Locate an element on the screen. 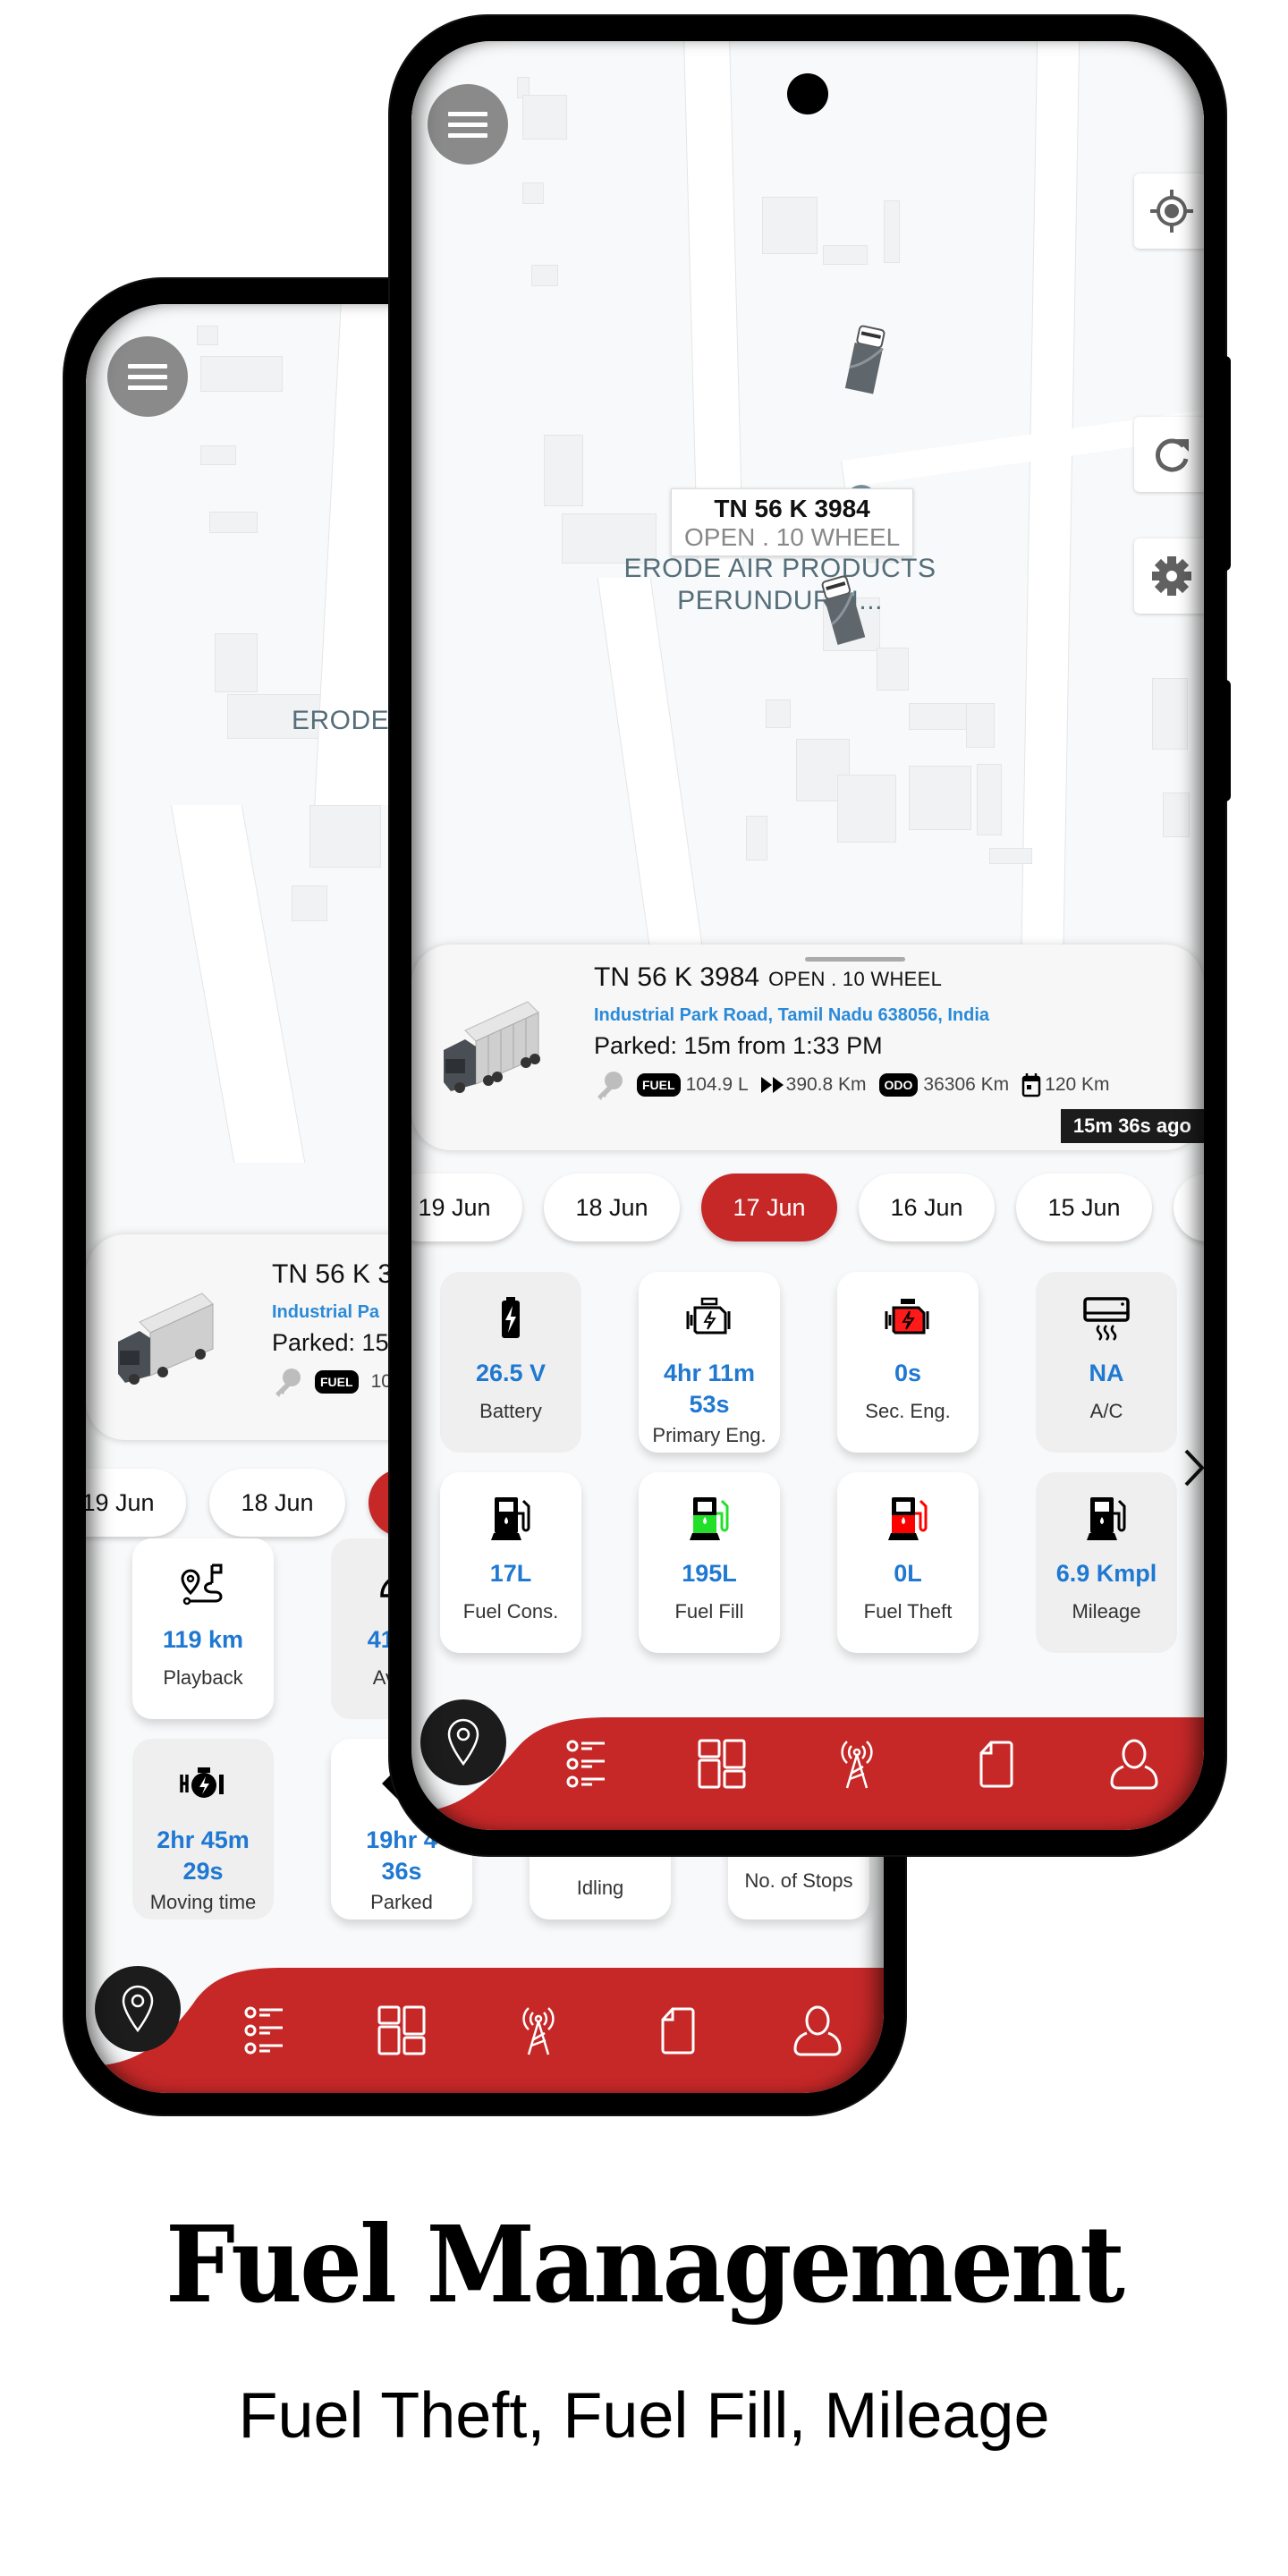 This screenshot has width=1288, height=2576. tile-mileage: 6.9 Kmpl Mileage is located at coordinates (1106, 1562).